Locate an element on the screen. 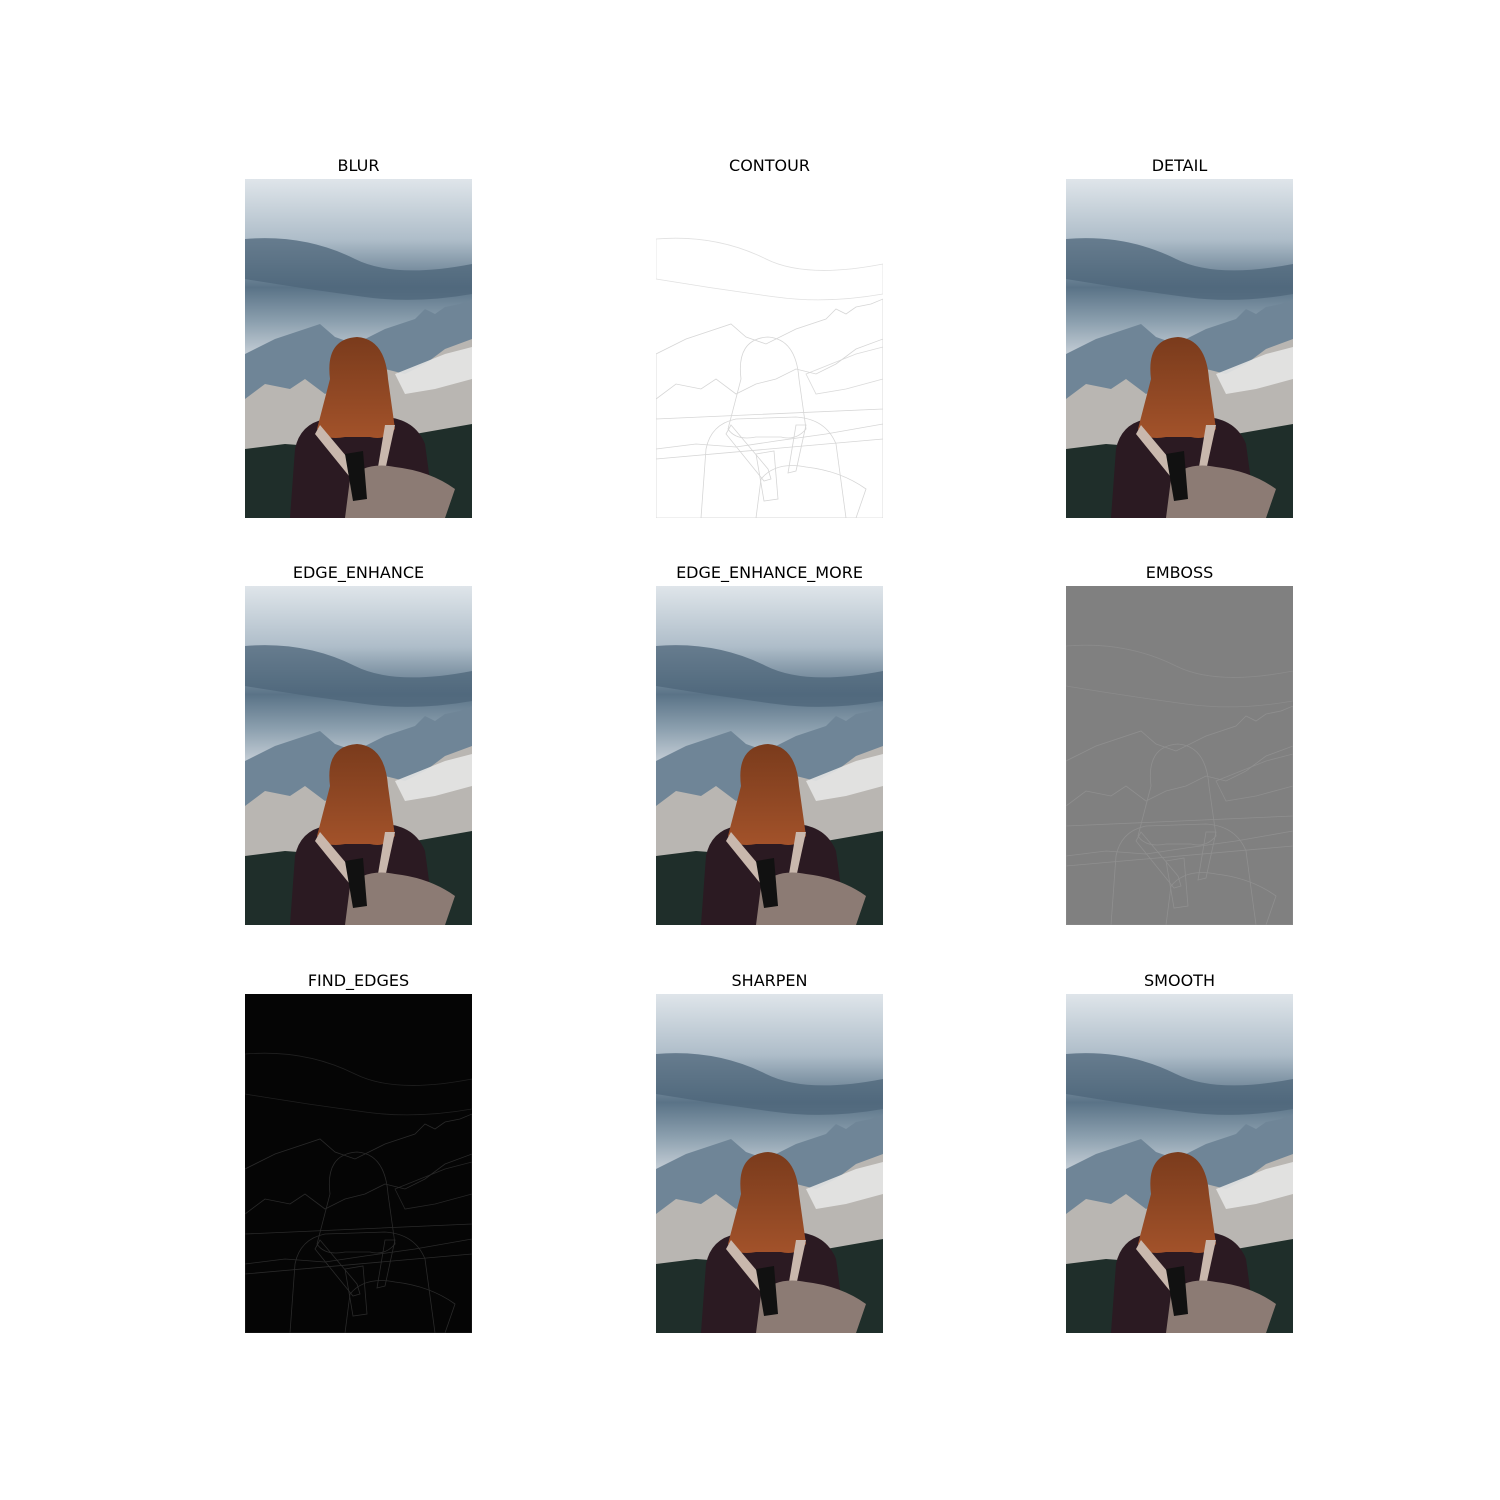  panel-title: EDGE_ENHANCE is located at coordinates (358, 572).